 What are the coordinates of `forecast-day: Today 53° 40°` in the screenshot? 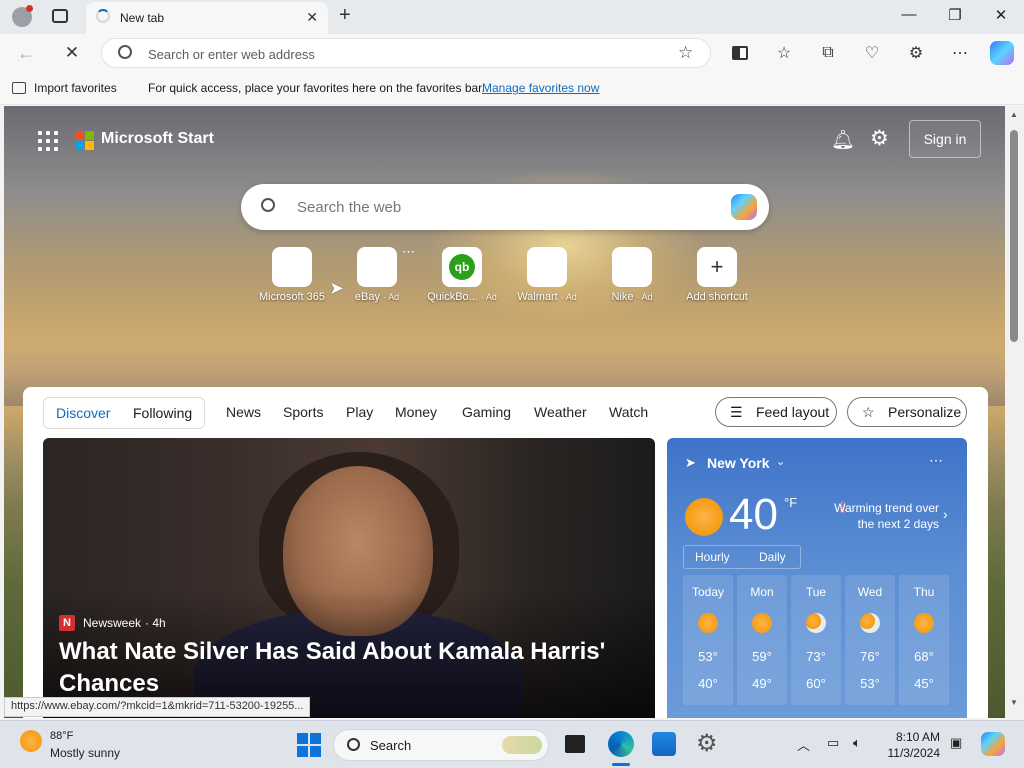 It's located at (708, 640).